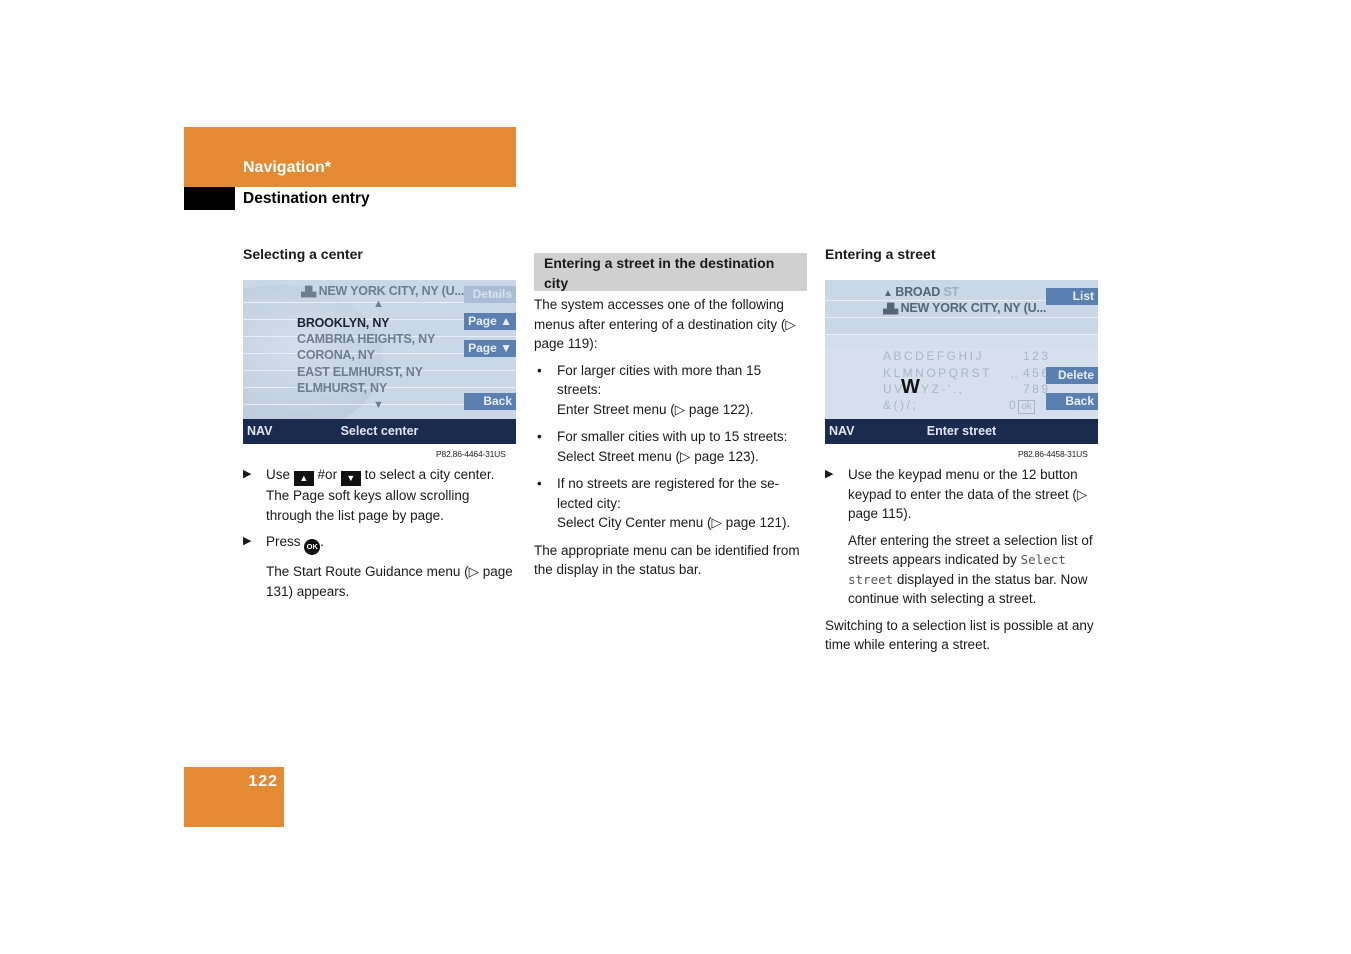 The height and width of the screenshot is (954, 1351). What do you see at coordinates (312, 547) in the screenshot?
I see `ok-button-icon: OK` at bounding box center [312, 547].